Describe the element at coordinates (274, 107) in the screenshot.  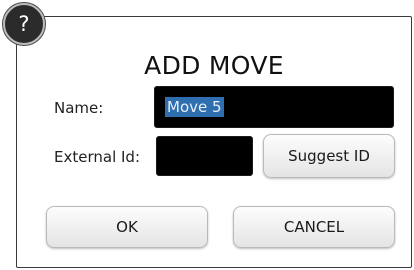
I see `name-input: Move 5` at that location.